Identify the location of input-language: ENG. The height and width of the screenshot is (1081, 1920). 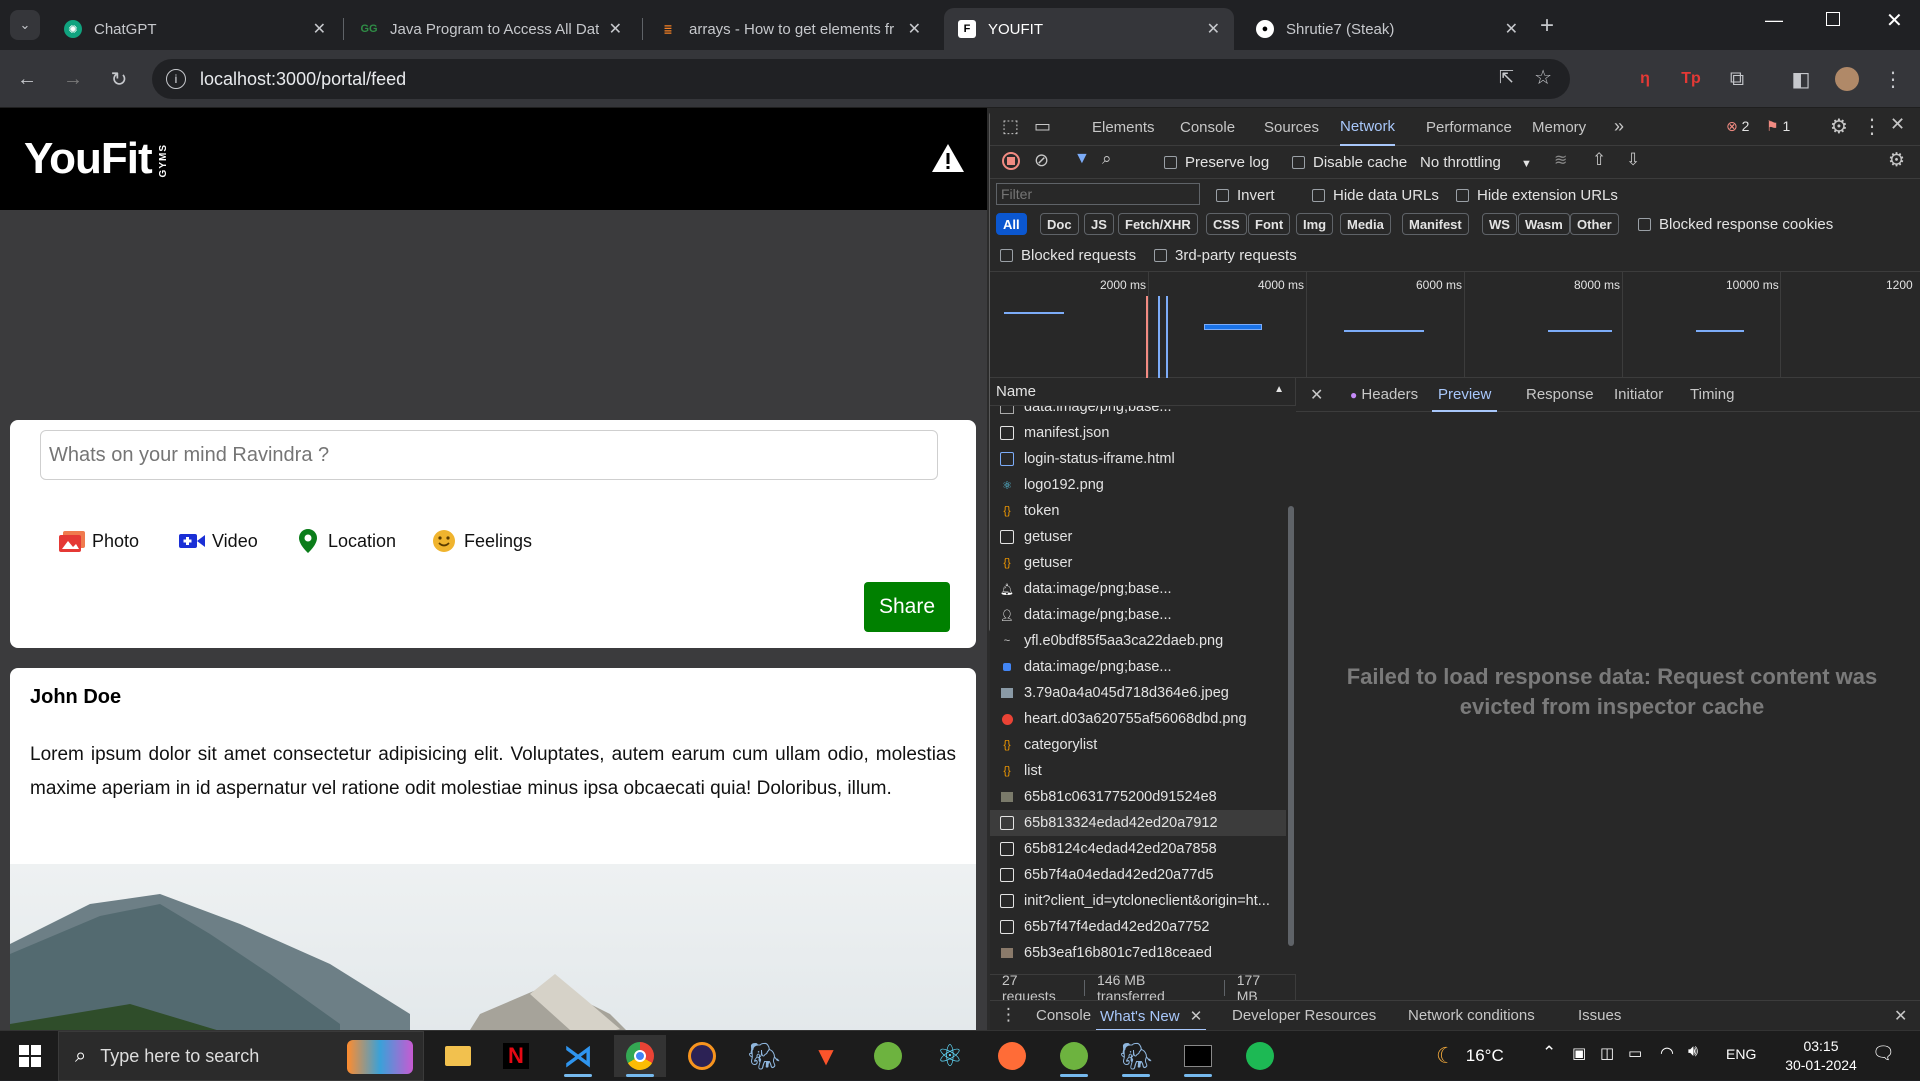
(1741, 1054).